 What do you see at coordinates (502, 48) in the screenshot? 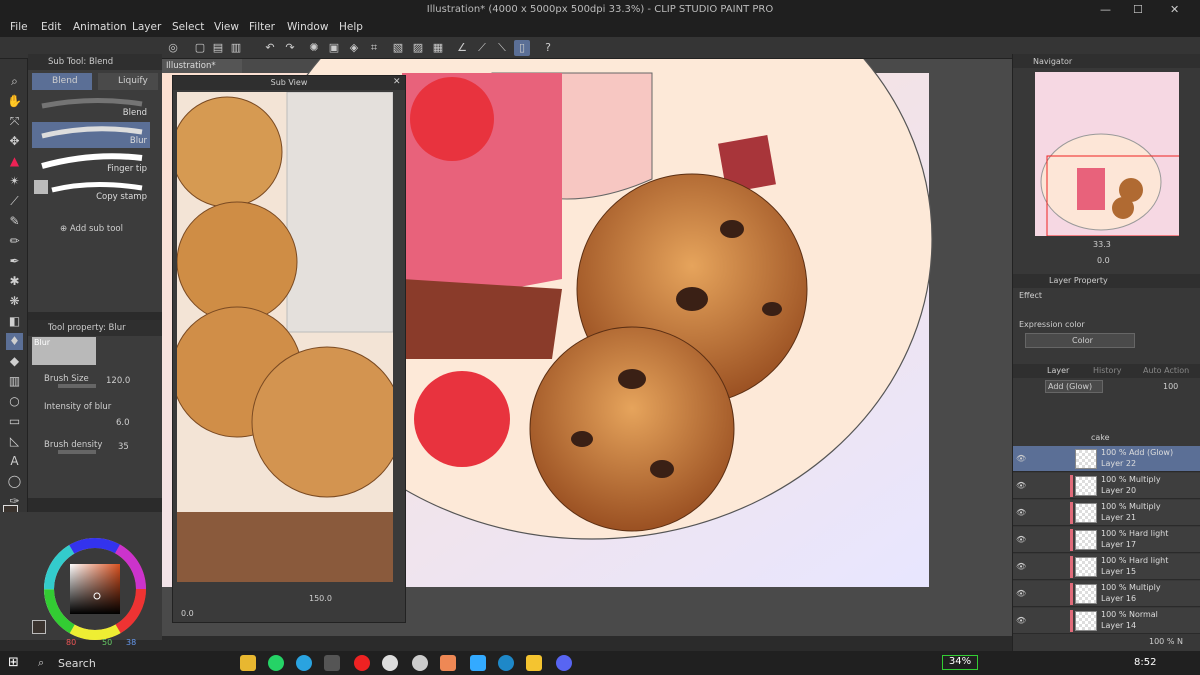
I see `snap-grid-icon: ⟍` at bounding box center [502, 48].